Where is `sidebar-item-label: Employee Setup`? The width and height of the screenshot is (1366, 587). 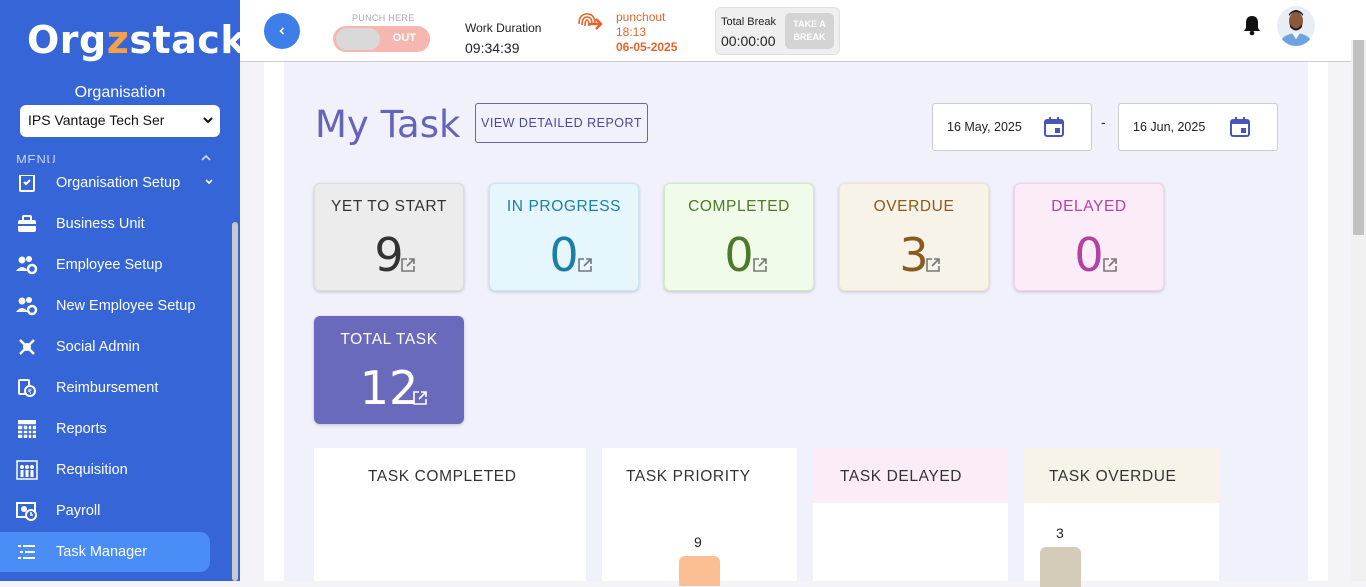
sidebar-item-label: Employee Setup is located at coordinates (109, 265).